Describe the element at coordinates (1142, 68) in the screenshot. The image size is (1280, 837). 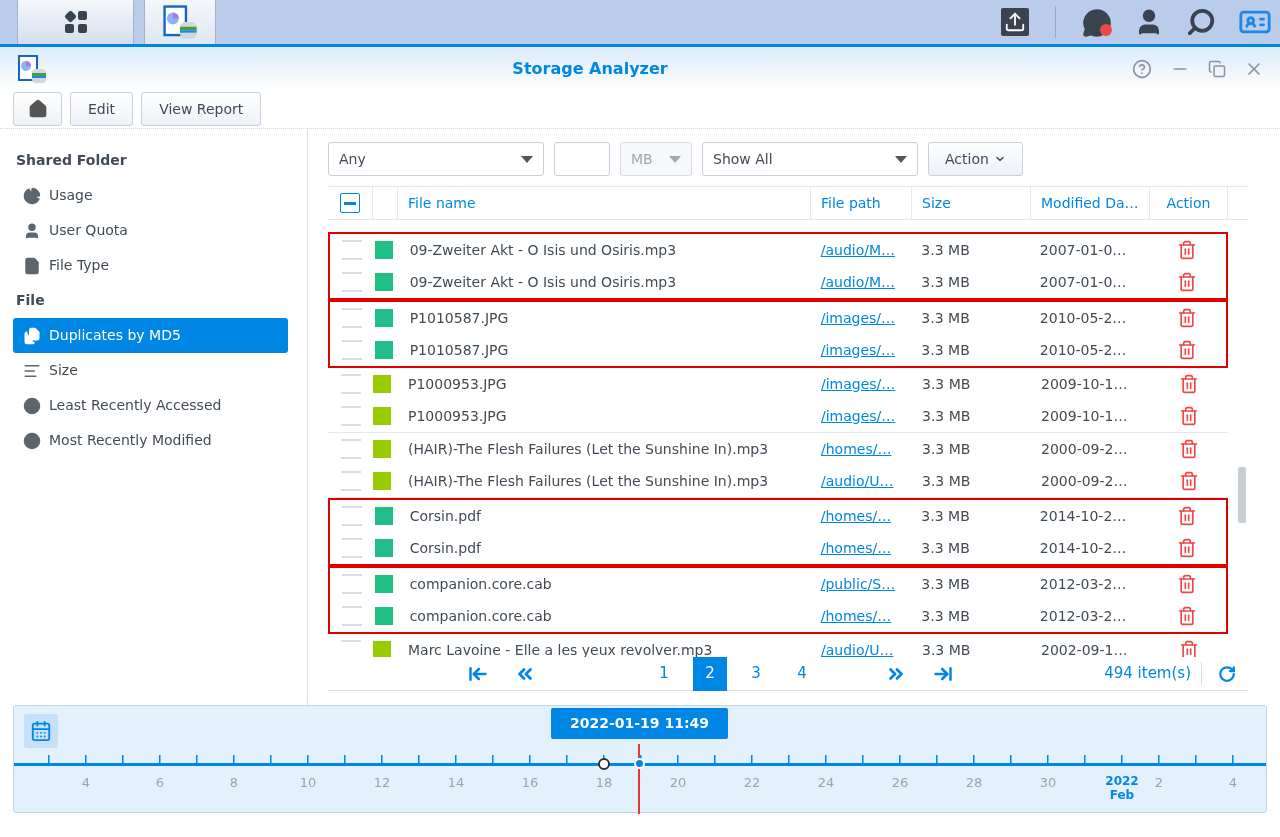
I see `help-icon` at that location.